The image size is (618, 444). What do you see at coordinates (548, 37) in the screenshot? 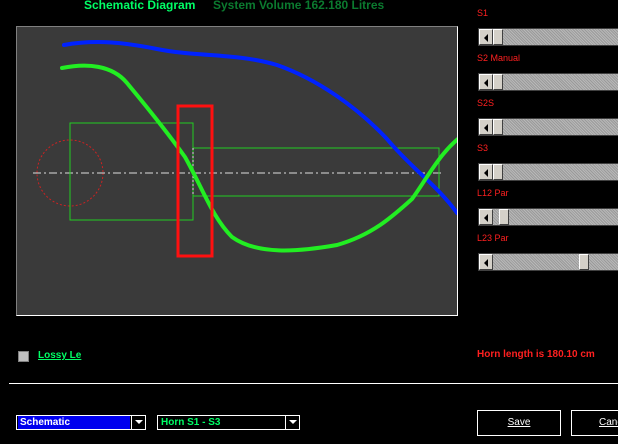
I see `slider-s1` at bounding box center [548, 37].